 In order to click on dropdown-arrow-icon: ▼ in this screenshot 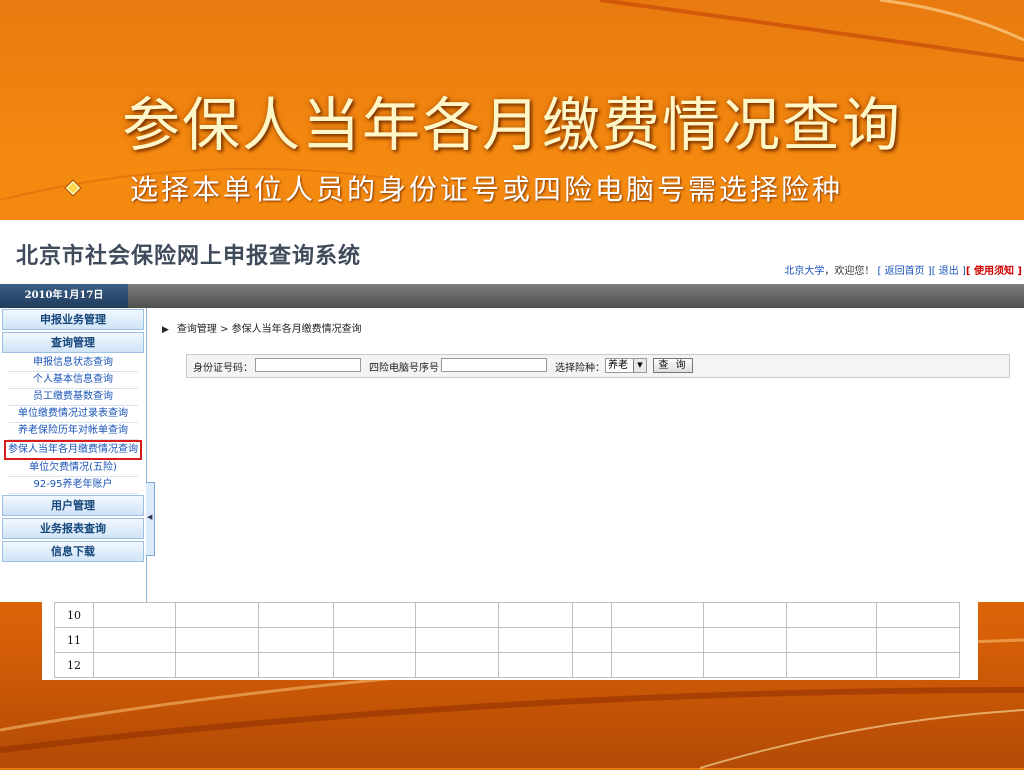, I will do `click(639, 365)`.